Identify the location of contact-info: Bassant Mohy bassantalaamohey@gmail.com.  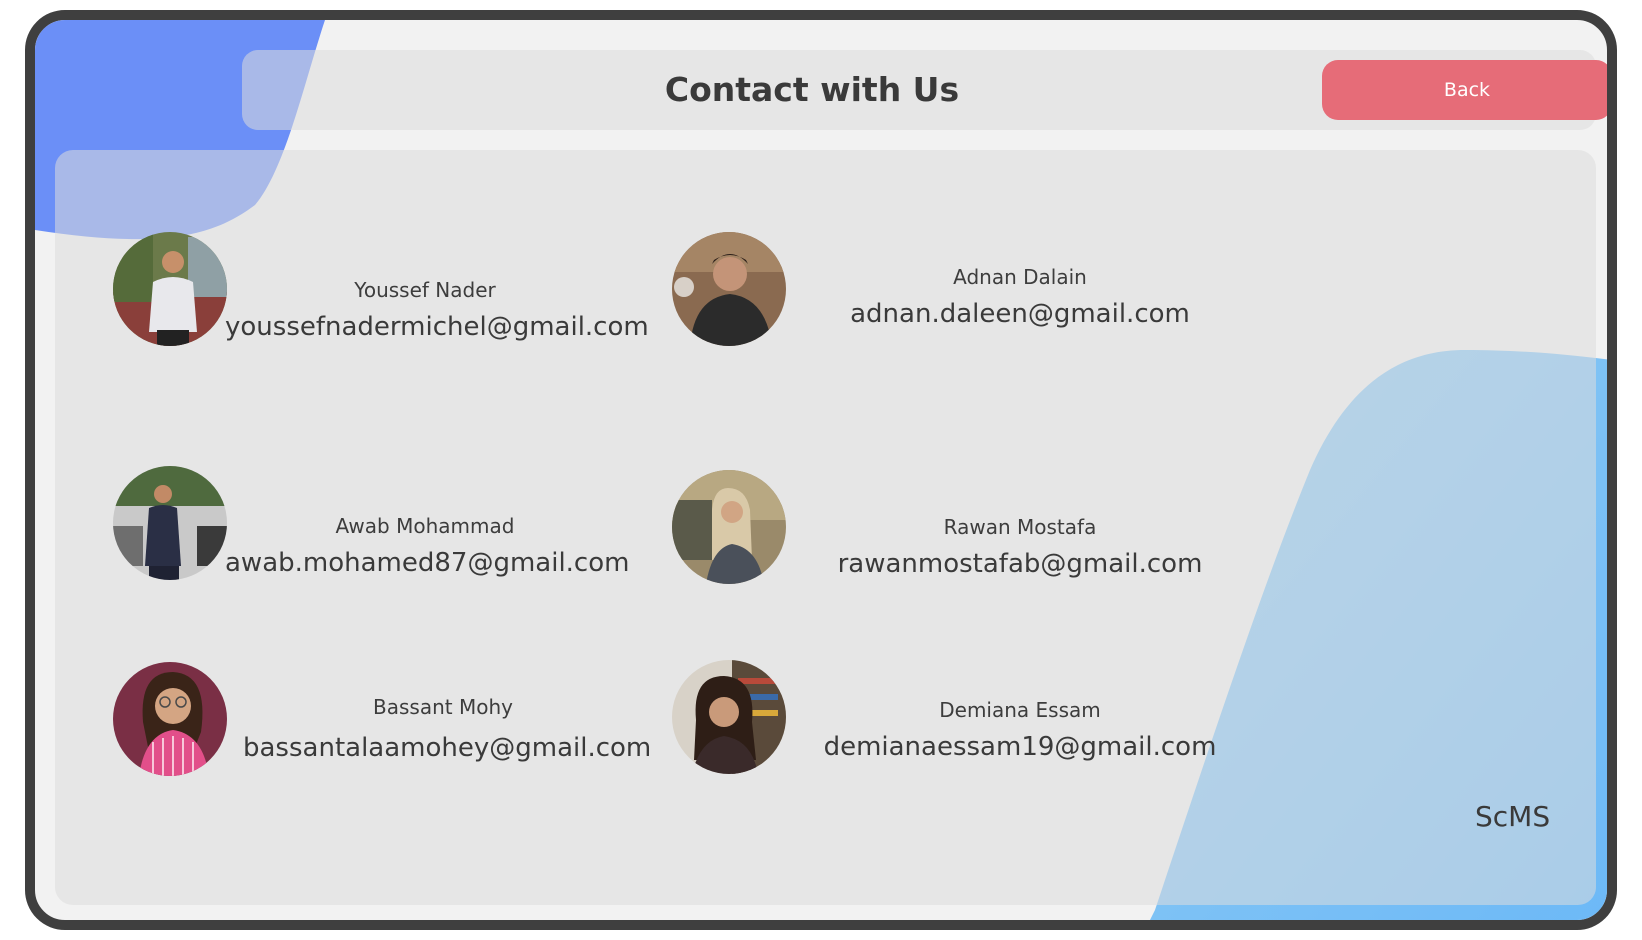
(447, 729).